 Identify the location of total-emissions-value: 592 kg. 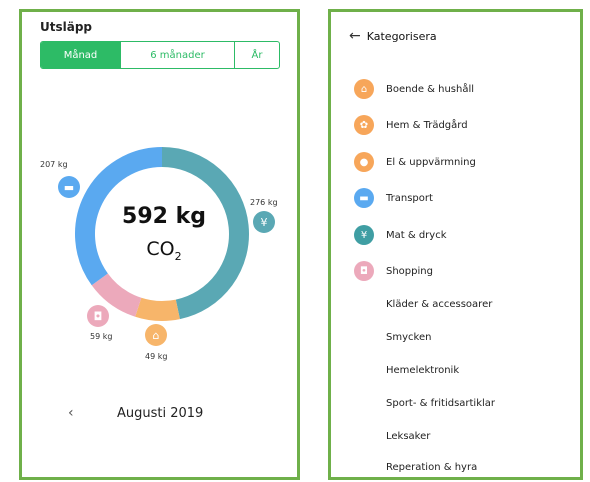
(164, 216).